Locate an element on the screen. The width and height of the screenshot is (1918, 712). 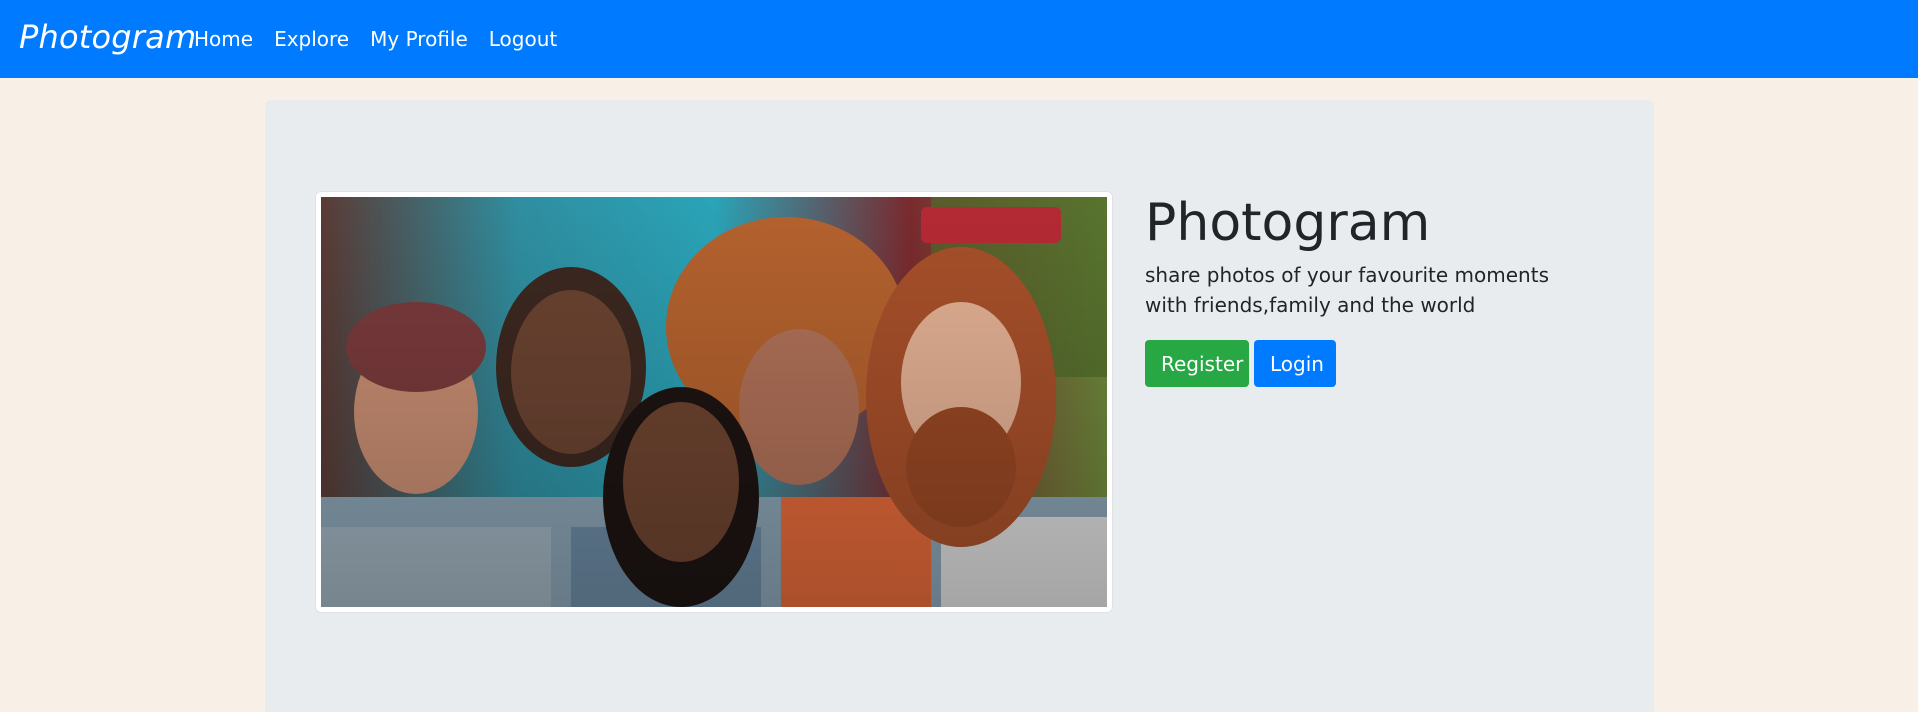
nav-link-home: Home is located at coordinates (223, 39).